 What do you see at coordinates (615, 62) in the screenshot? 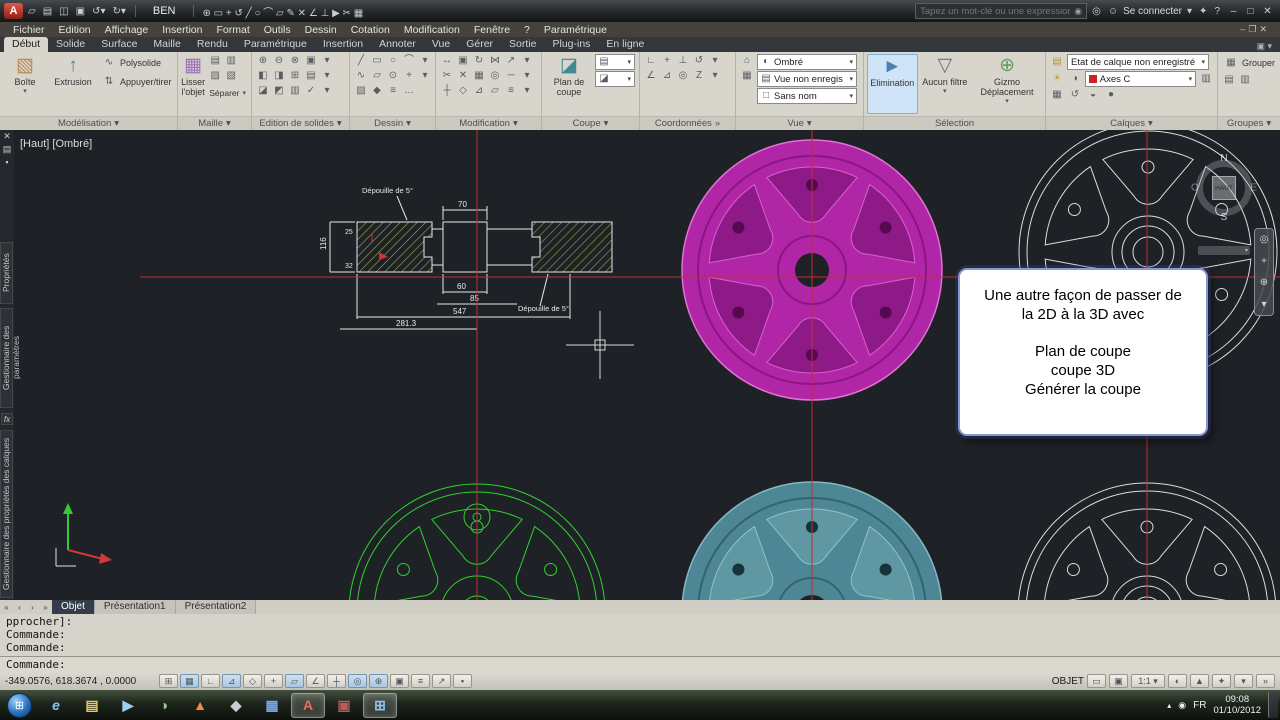
I see `section-type-dropdown: ▤ ▾` at bounding box center [615, 62].